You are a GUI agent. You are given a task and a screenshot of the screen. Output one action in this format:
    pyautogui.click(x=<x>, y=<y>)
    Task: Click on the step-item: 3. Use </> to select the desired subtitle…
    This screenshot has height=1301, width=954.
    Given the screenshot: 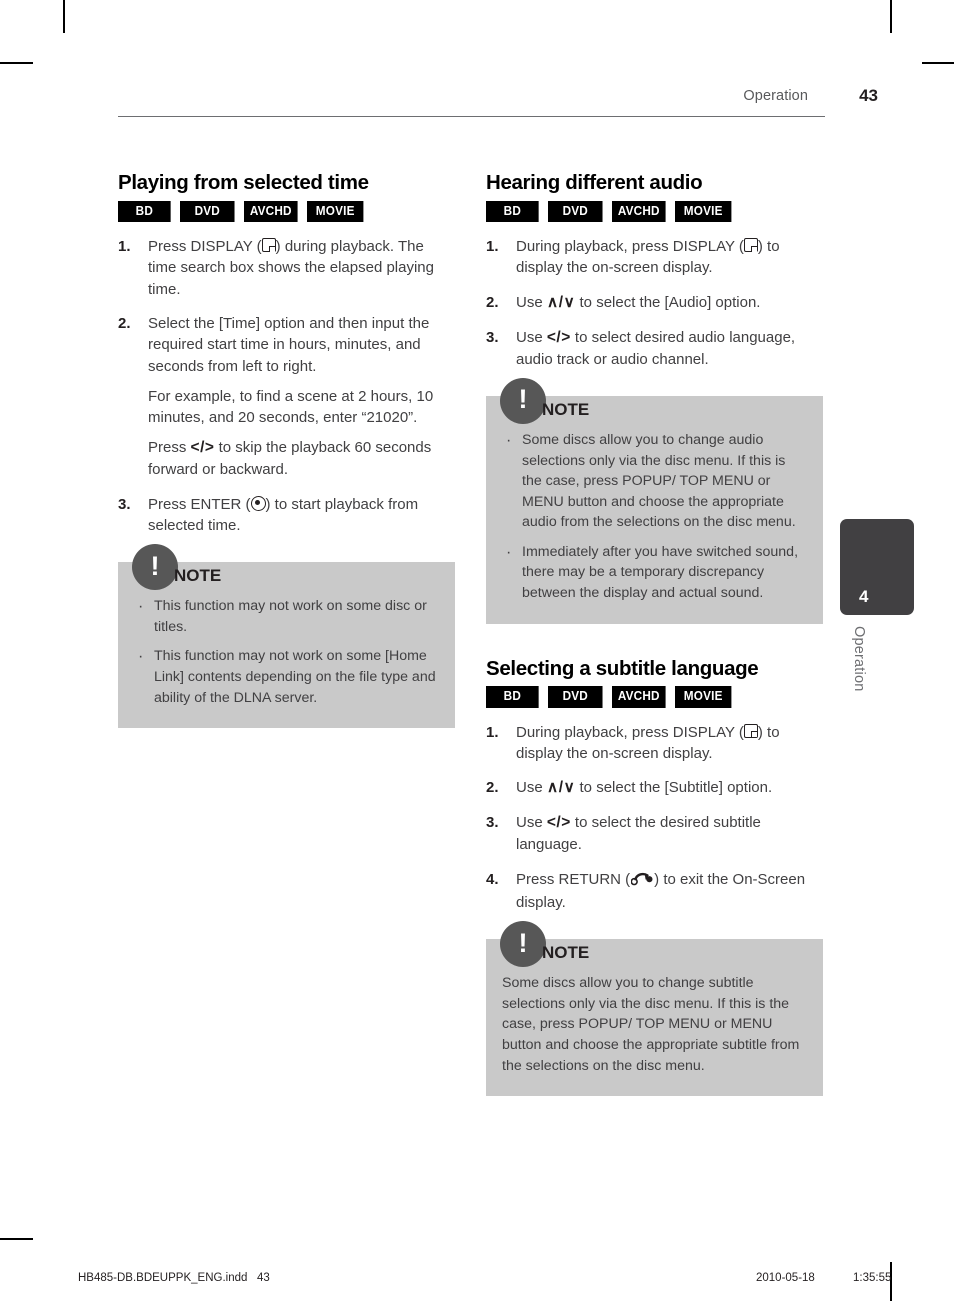 What is the action you would take?
    pyautogui.click(x=654, y=833)
    